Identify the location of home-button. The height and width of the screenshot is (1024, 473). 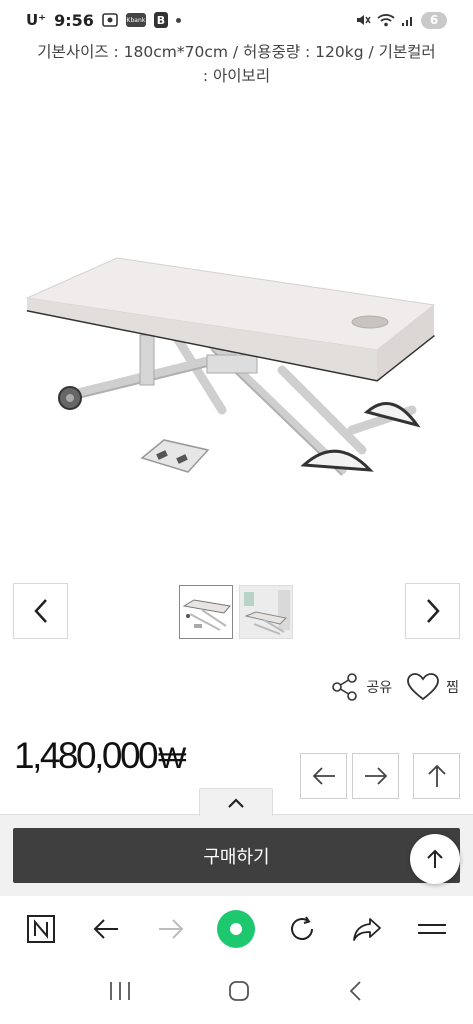
(239, 993).